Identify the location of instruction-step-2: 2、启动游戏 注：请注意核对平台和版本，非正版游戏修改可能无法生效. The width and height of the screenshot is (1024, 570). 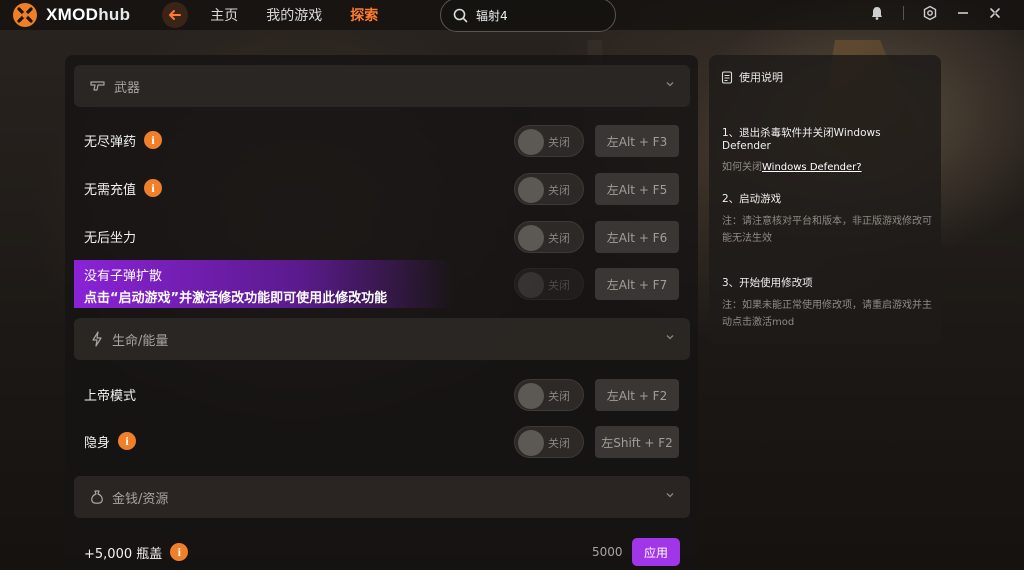
(827, 219).